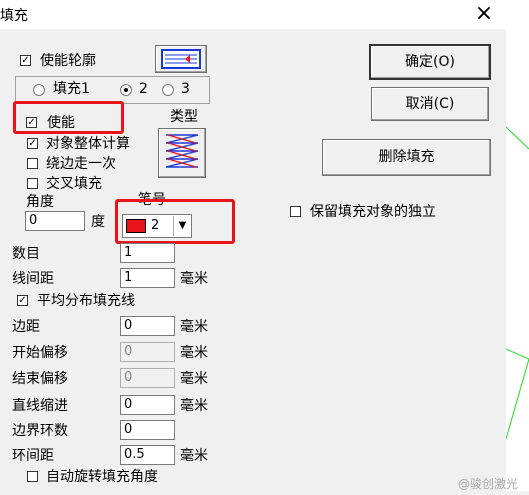 The image size is (529, 495). I want to click on radio-fill2-label: 2, so click(143, 89).